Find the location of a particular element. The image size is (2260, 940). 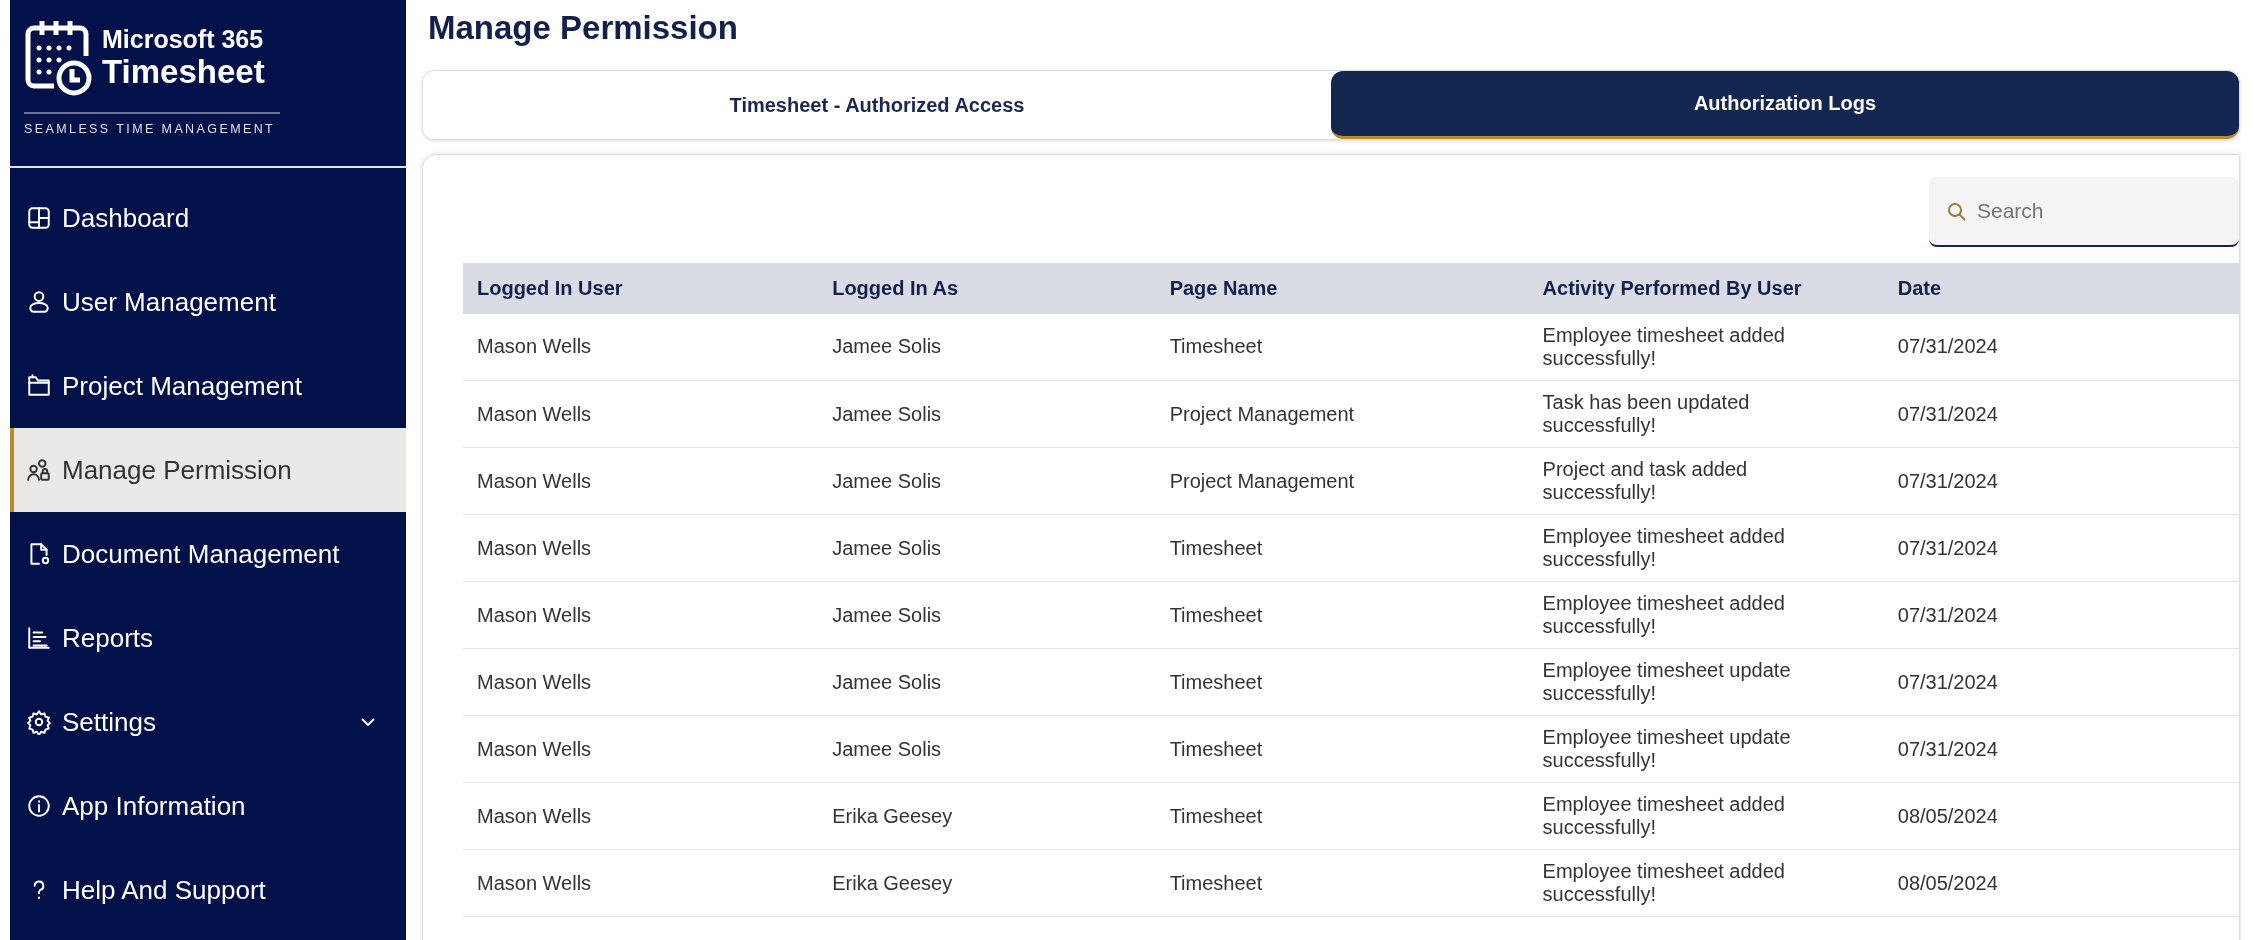

logo-title: Microsoft 365 is located at coordinates (183, 40).